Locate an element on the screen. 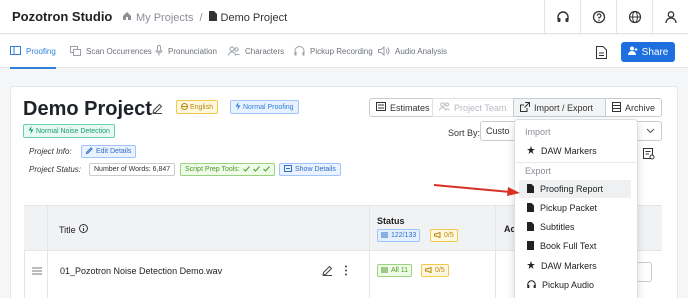 This screenshot has height=298, width=688. row-title: 01_Pozotron Noise Detection Demo.wav is located at coordinates (141, 271).